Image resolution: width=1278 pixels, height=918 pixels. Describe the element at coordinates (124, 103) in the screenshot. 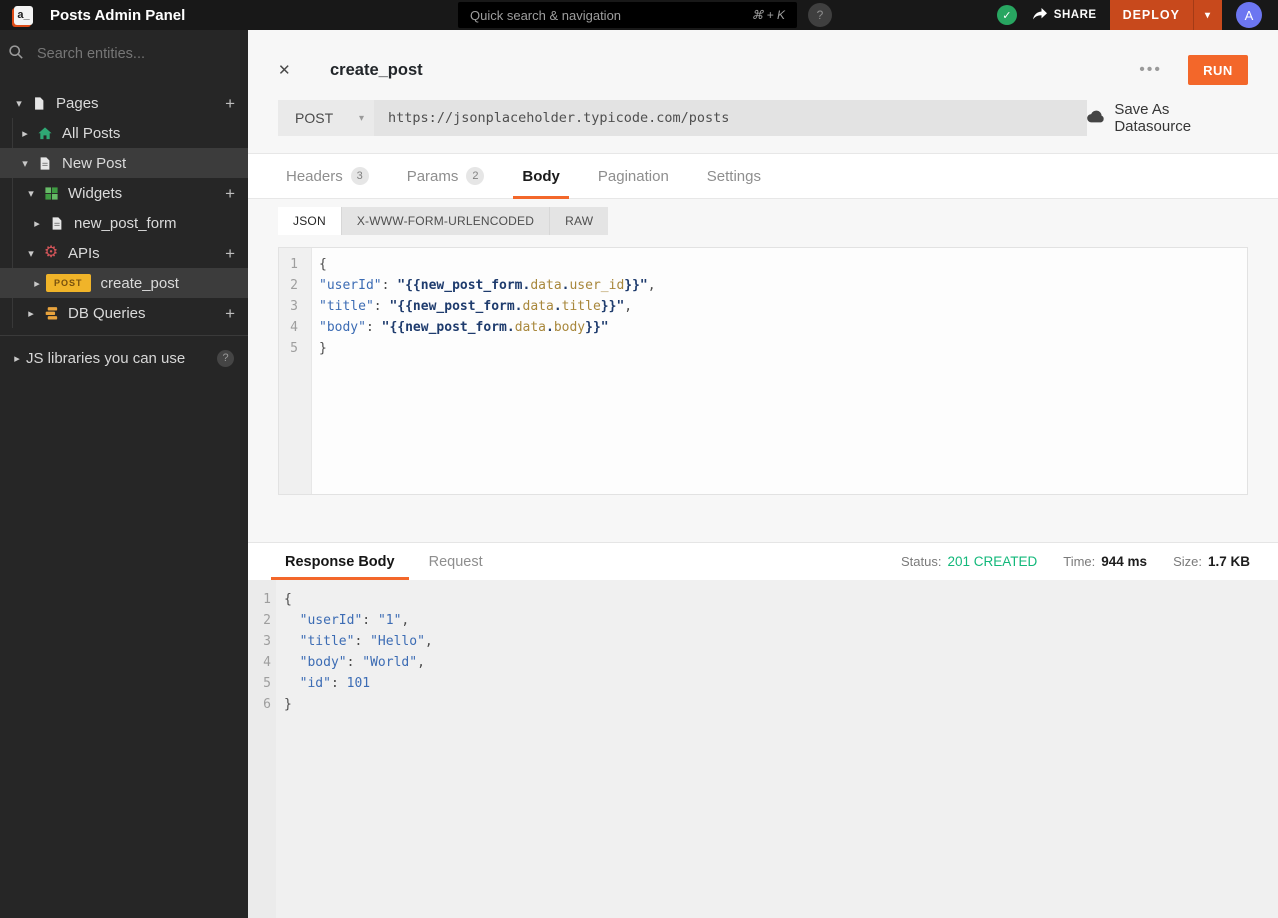

I see `sidebar-item-pages: ▾ Pages +` at that location.